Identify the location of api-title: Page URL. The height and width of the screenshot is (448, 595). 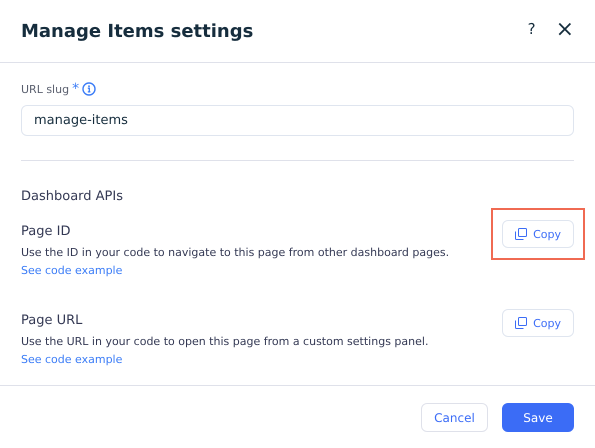
(52, 320).